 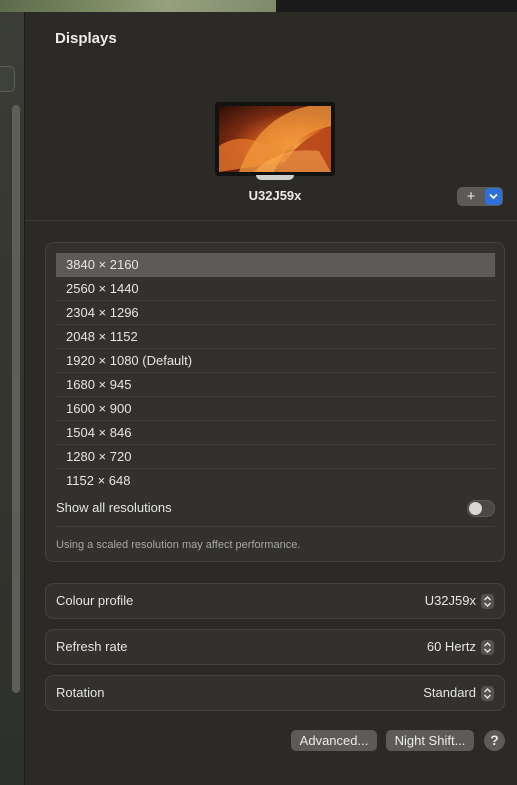 I want to click on resolution-item: 1504 × 846, so click(x=275, y=433).